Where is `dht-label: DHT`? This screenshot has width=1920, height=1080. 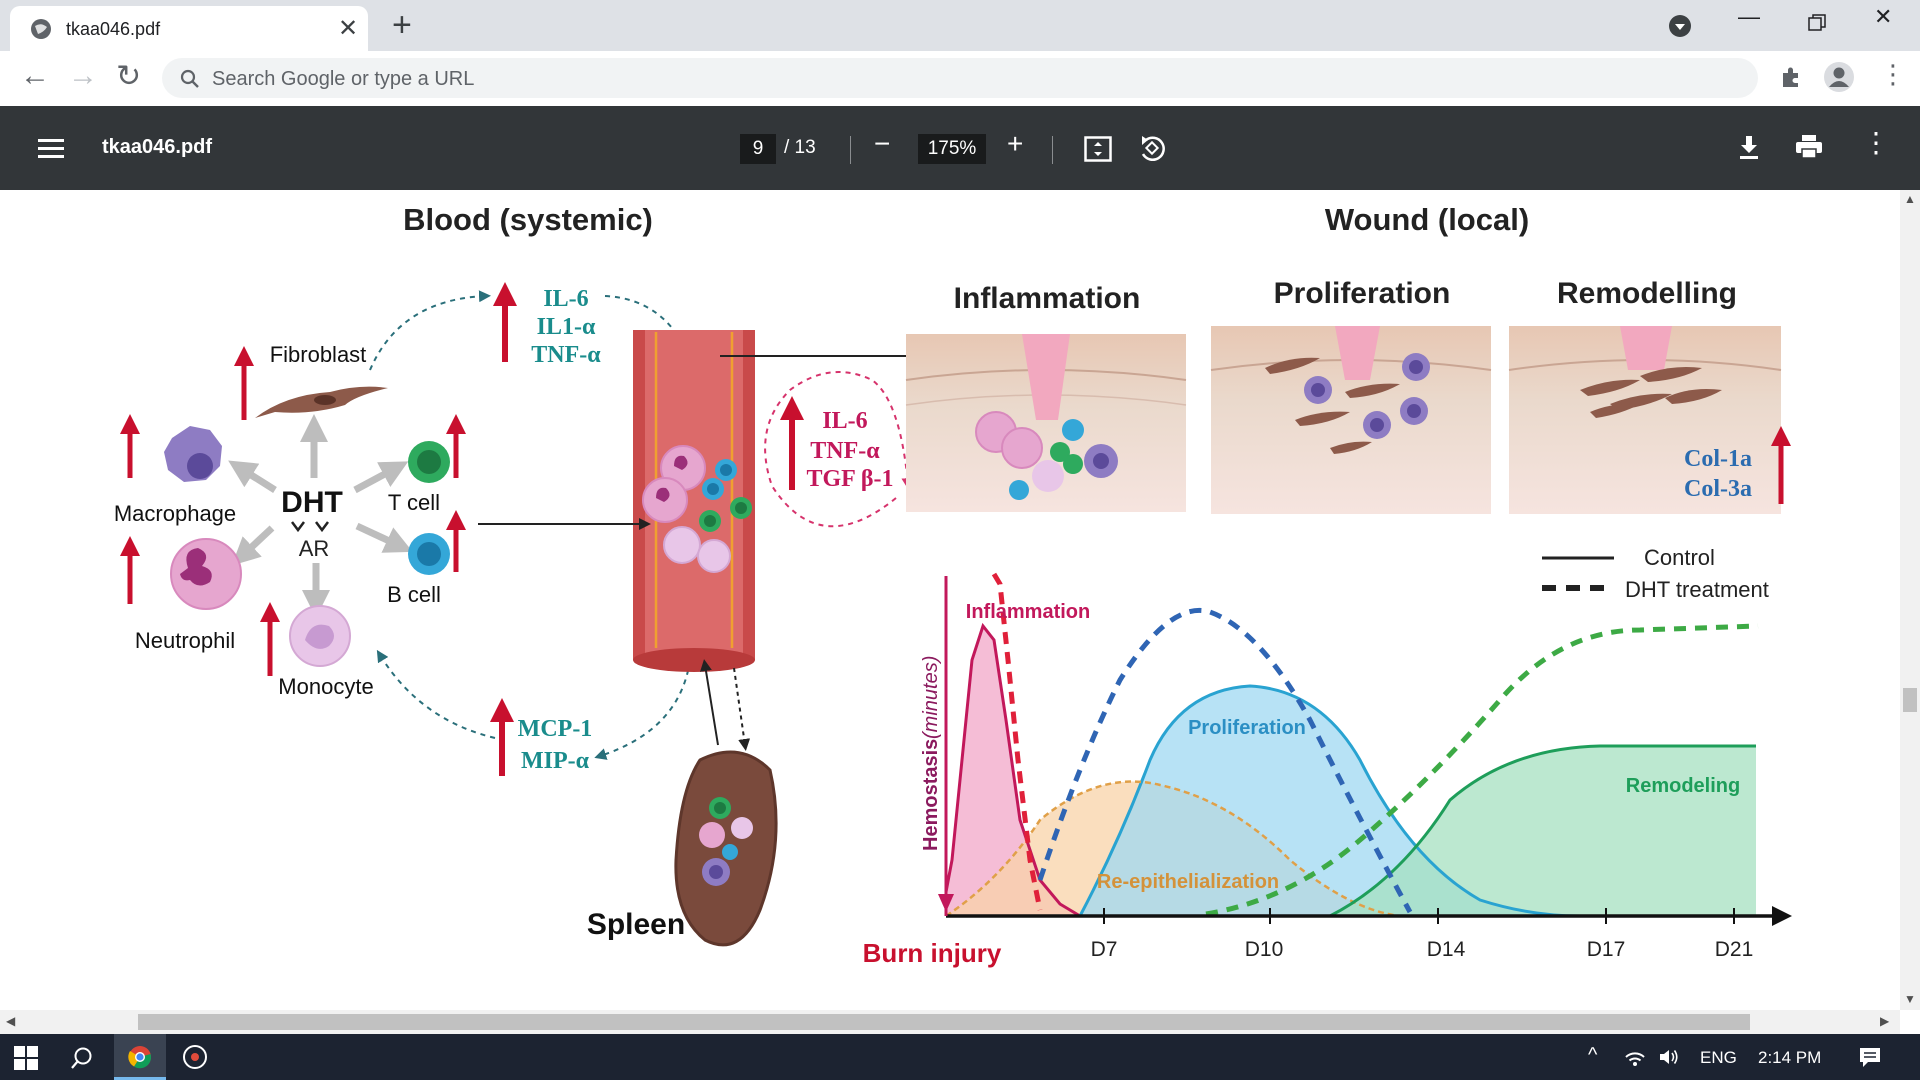
dht-label: DHT is located at coordinates (312, 502).